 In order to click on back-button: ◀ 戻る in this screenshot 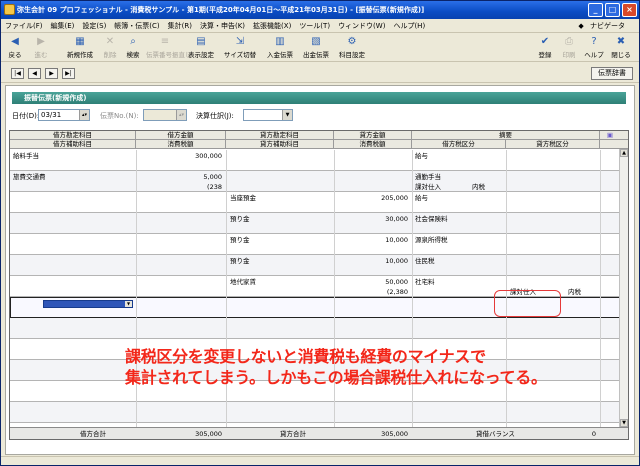, I will do `click(15, 47)`.